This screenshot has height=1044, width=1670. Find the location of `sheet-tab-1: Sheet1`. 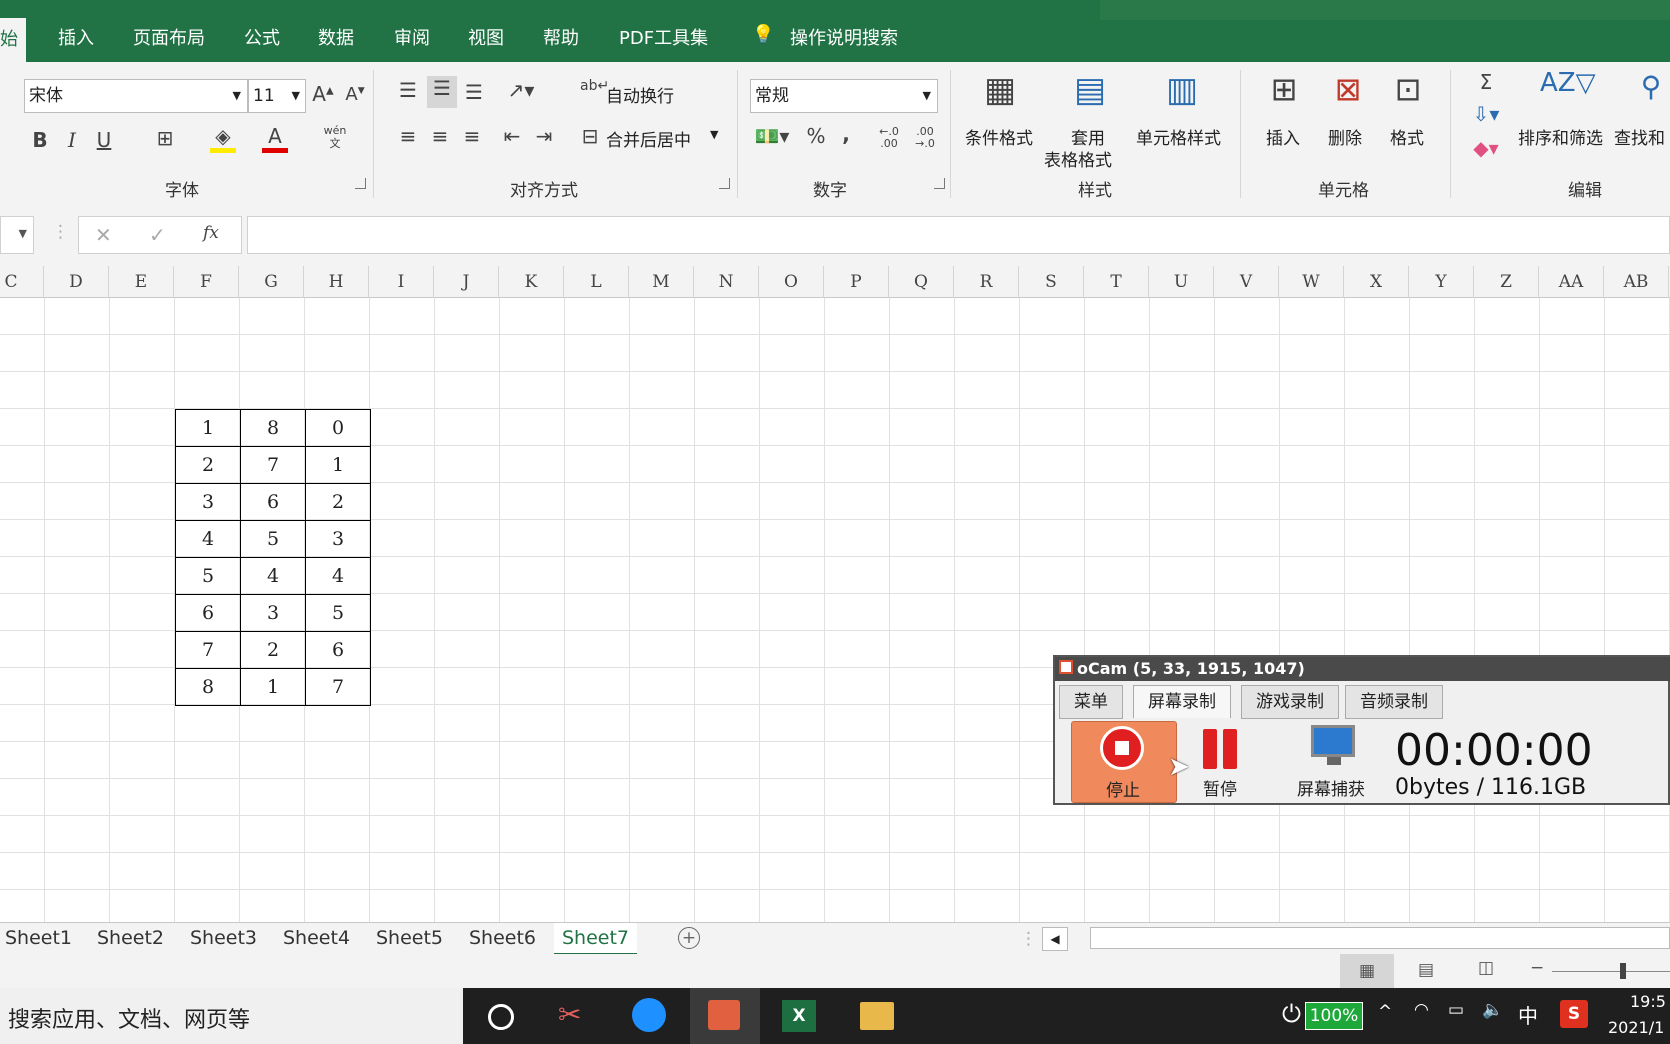

sheet-tab-1: Sheet1 is located at coordinates (38, 938).